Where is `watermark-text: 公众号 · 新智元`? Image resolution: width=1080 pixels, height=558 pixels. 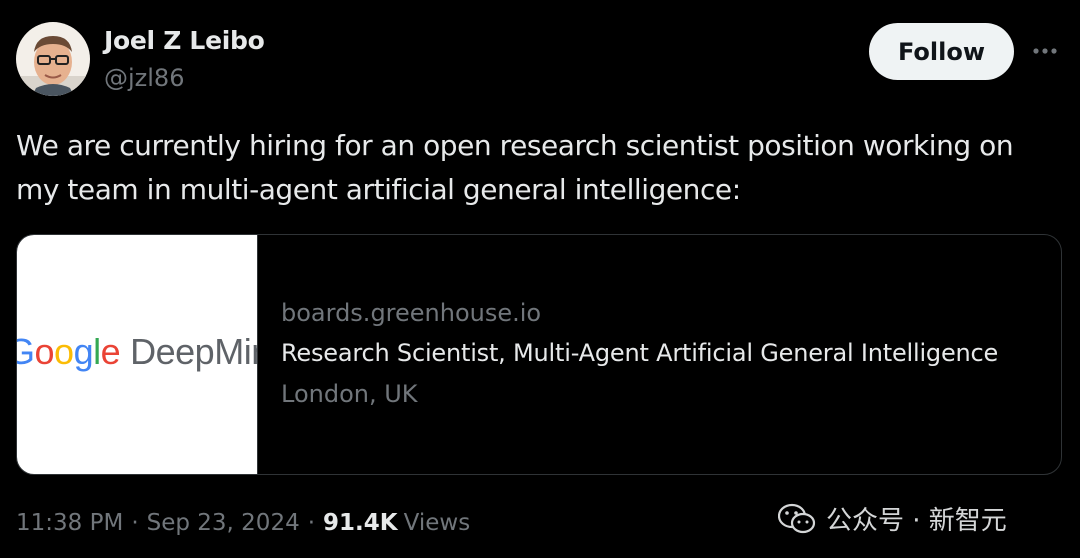
watermark-text: 公众号 · 新智元 is located at coordinates (916, 521).